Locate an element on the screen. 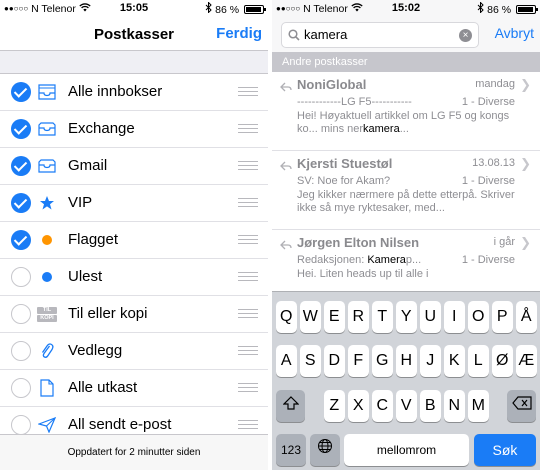 The height and width of the screenshot is (470, 540). blue-dot-icon is located at coordinates (47, 277).